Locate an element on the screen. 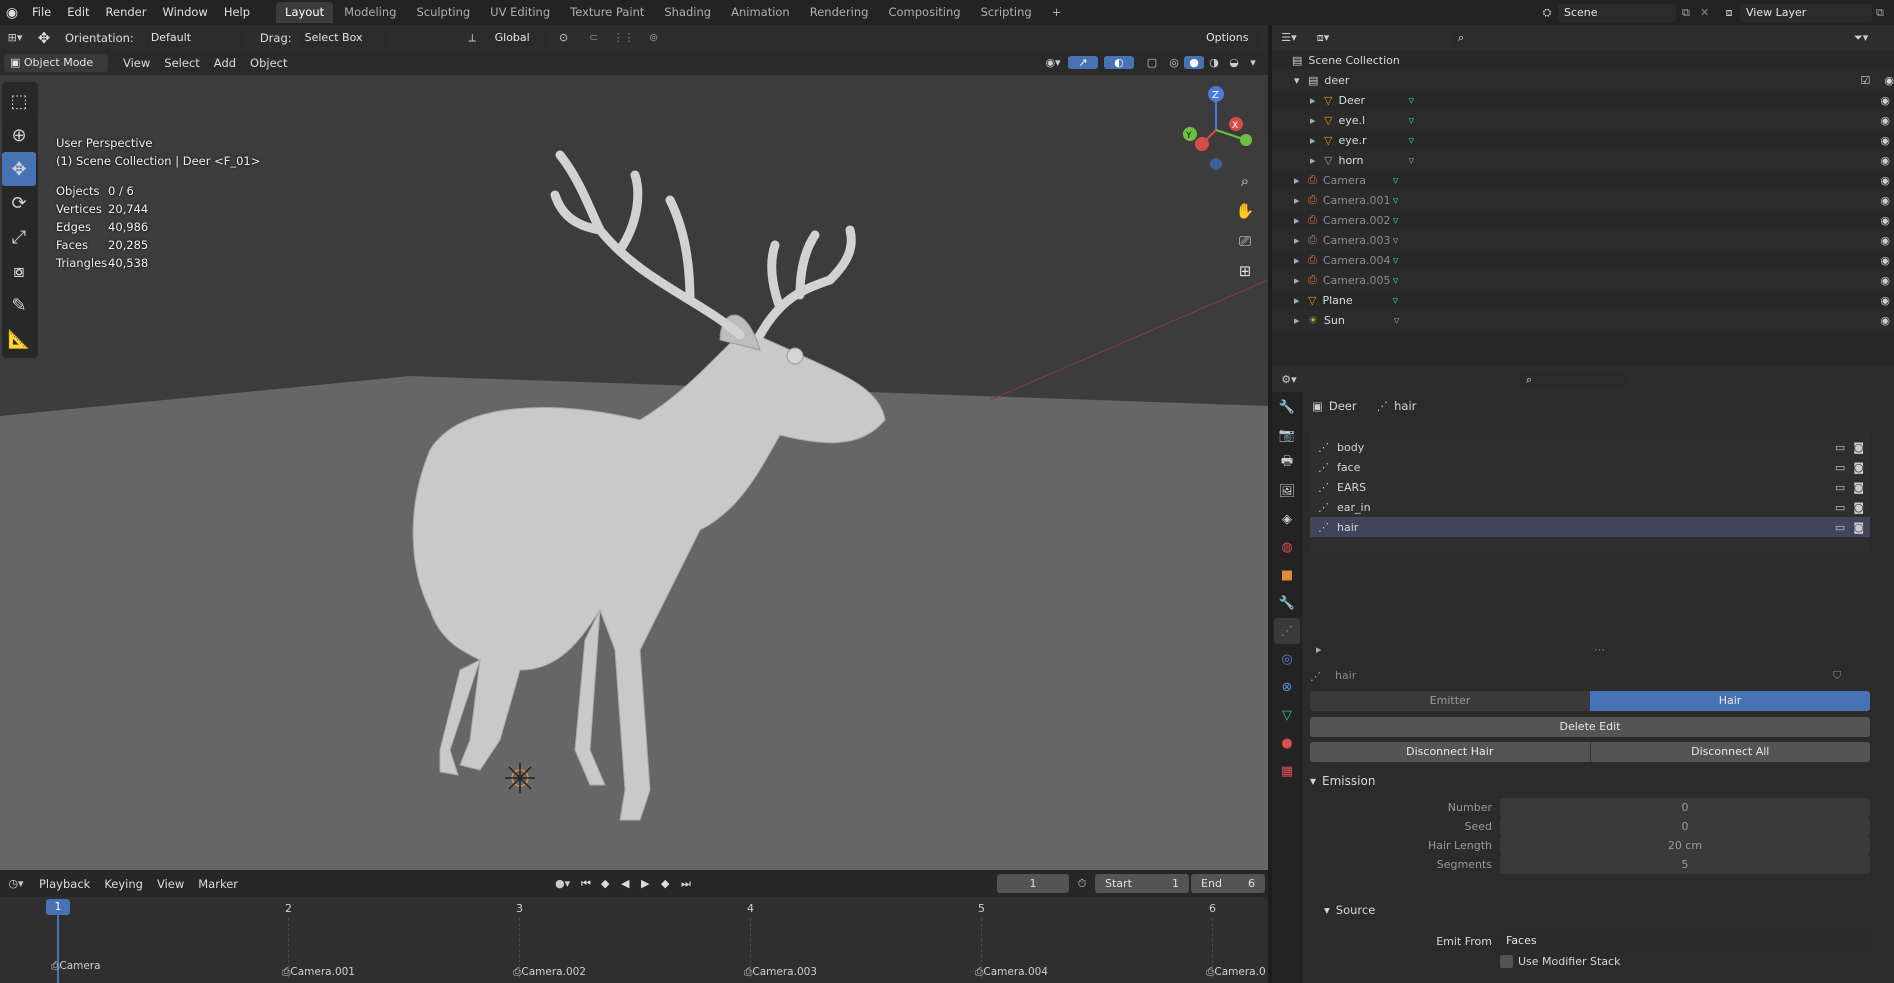  menu-render: Render is located at coordinates (126, 12).